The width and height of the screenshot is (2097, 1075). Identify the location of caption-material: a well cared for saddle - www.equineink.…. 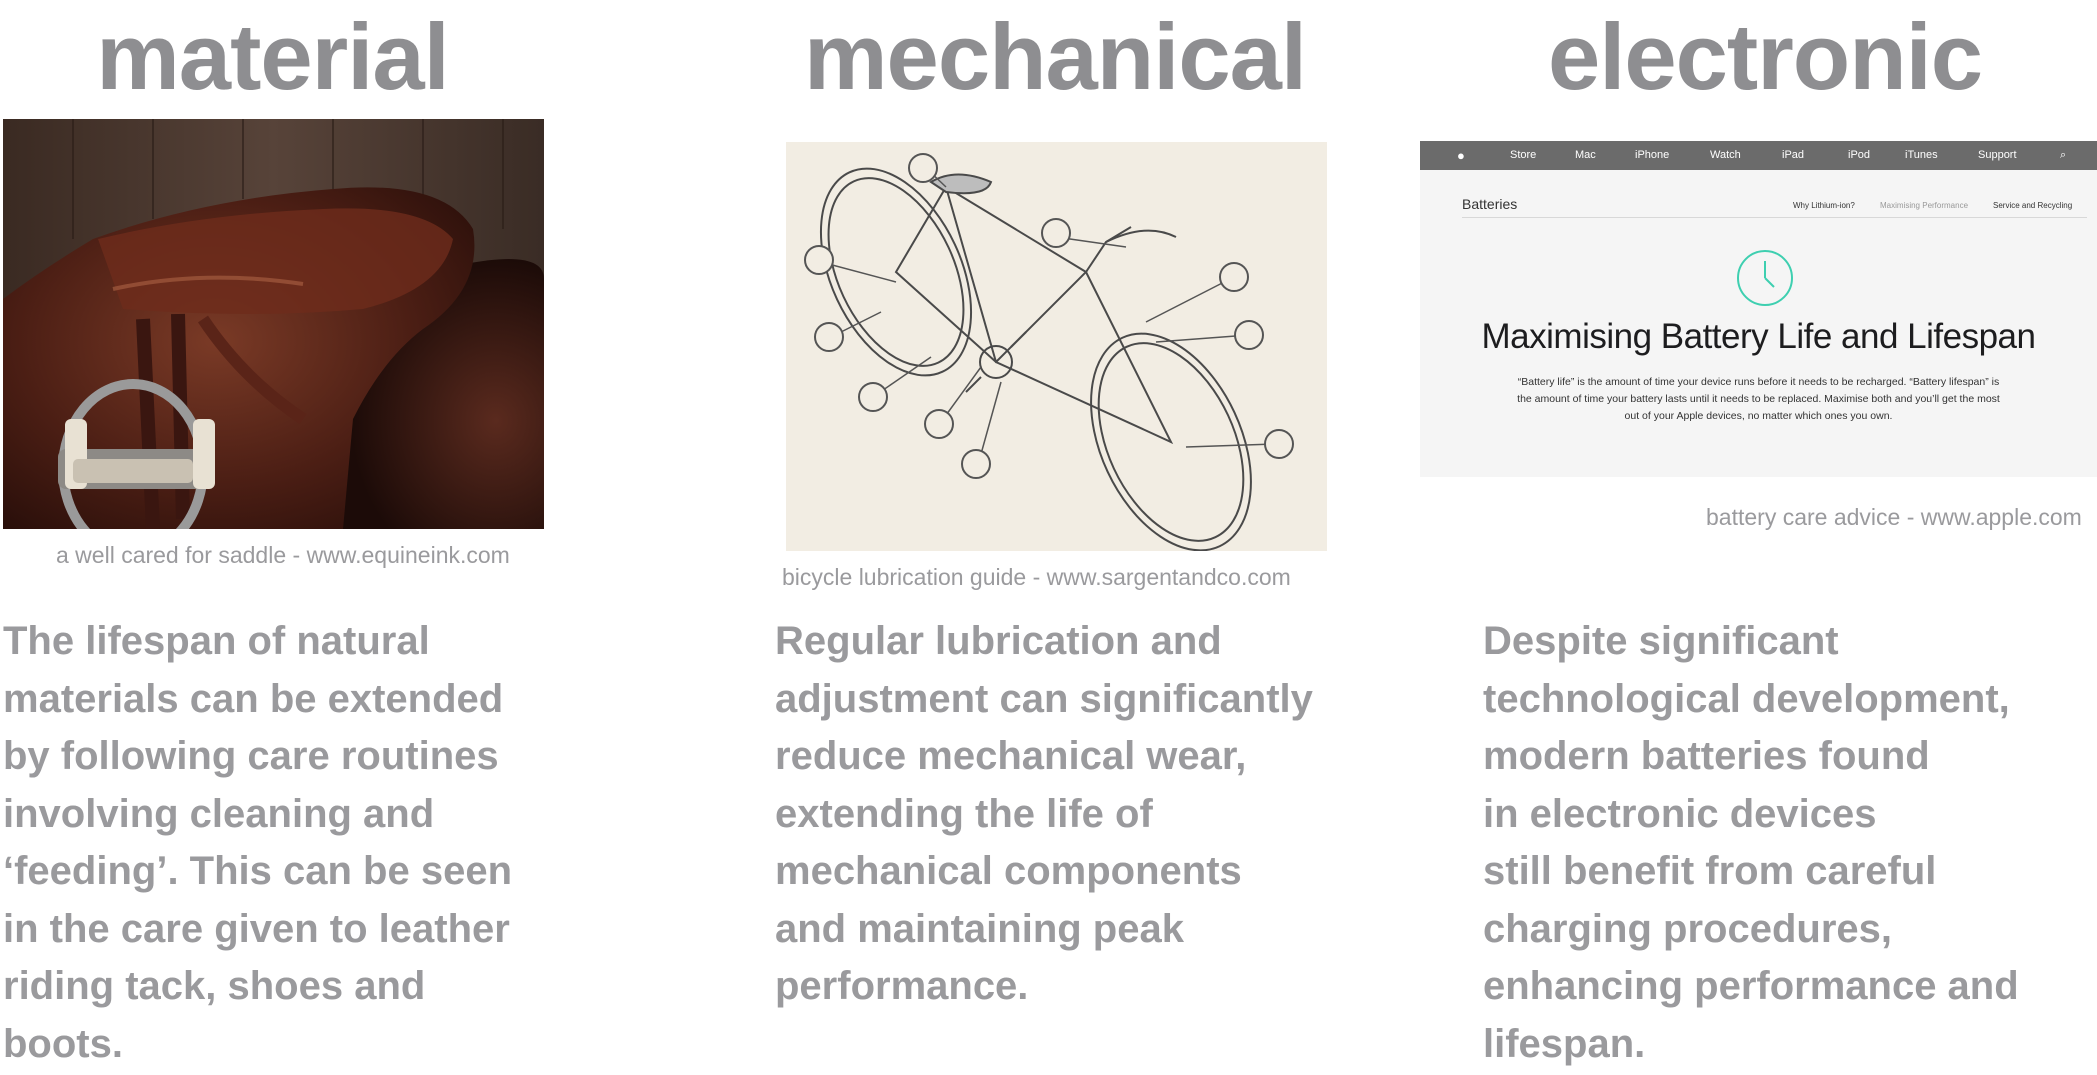
(283, 555).